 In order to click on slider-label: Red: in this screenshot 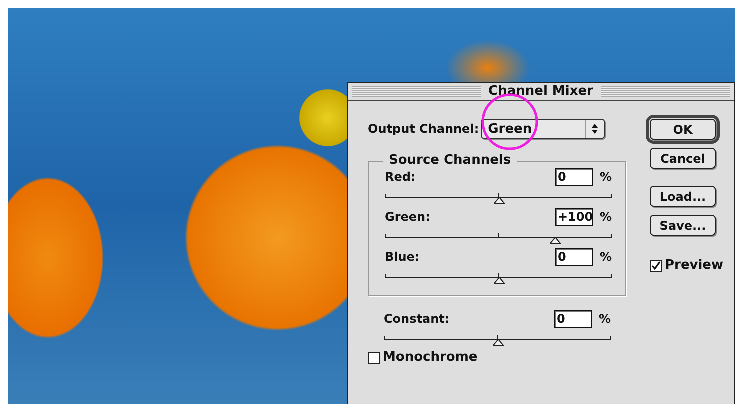, I will do `click(400, 177)`.